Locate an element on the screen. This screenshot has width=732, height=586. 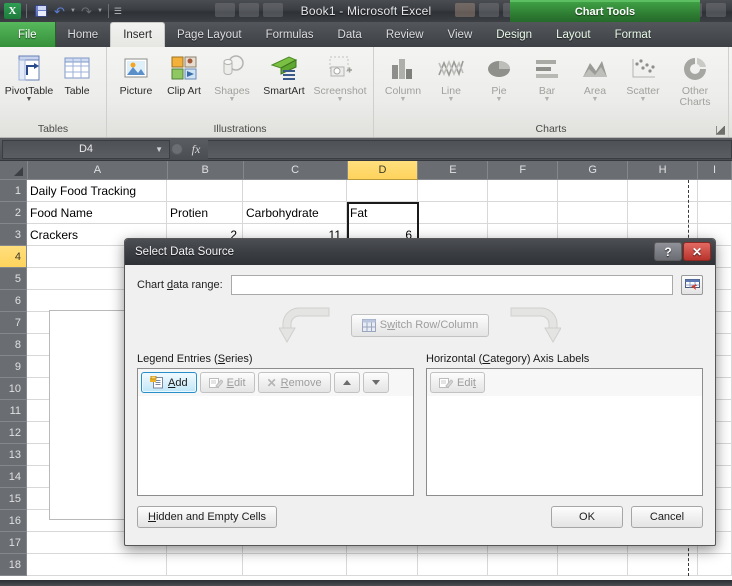
cell-b2: Protien is located at coordinates (205, 213).